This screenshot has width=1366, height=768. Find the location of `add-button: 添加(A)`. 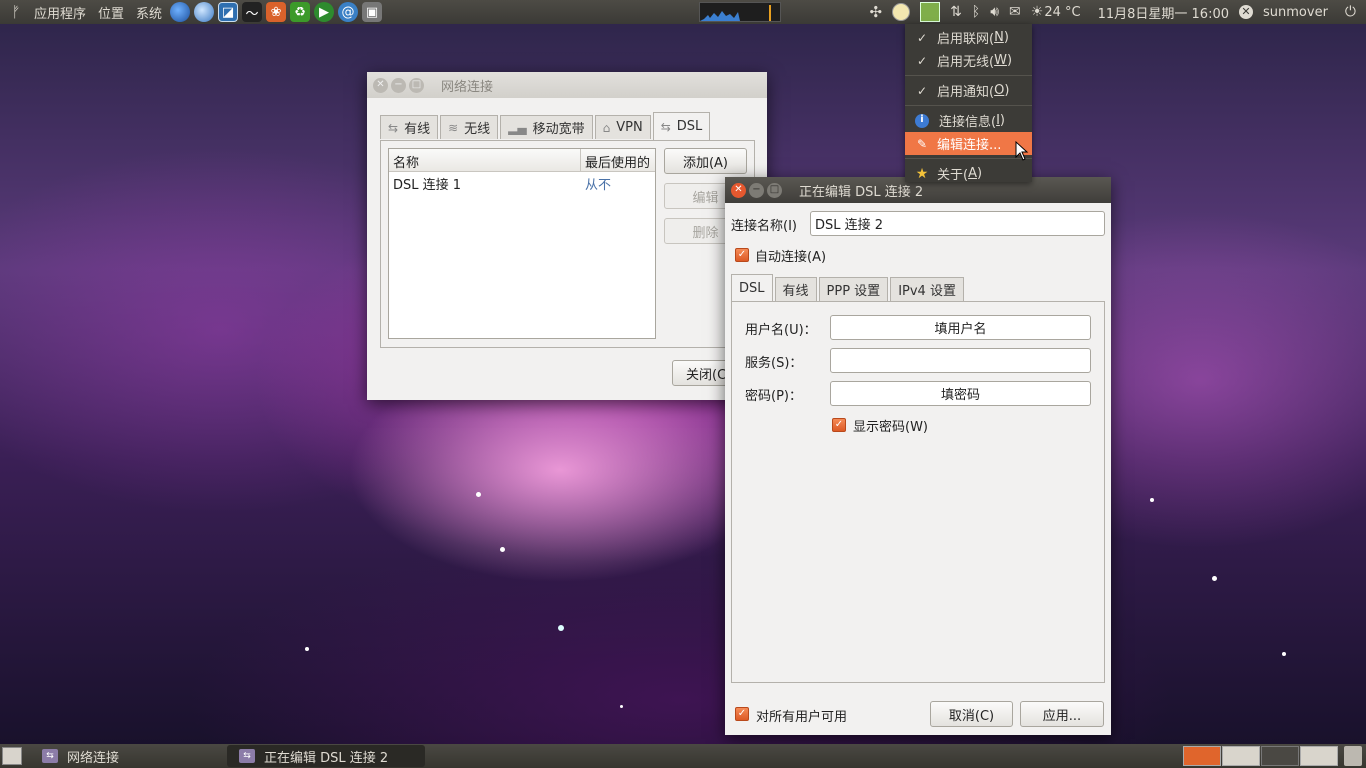

add-button: 添加(A) is located at coordinates (705, 161).